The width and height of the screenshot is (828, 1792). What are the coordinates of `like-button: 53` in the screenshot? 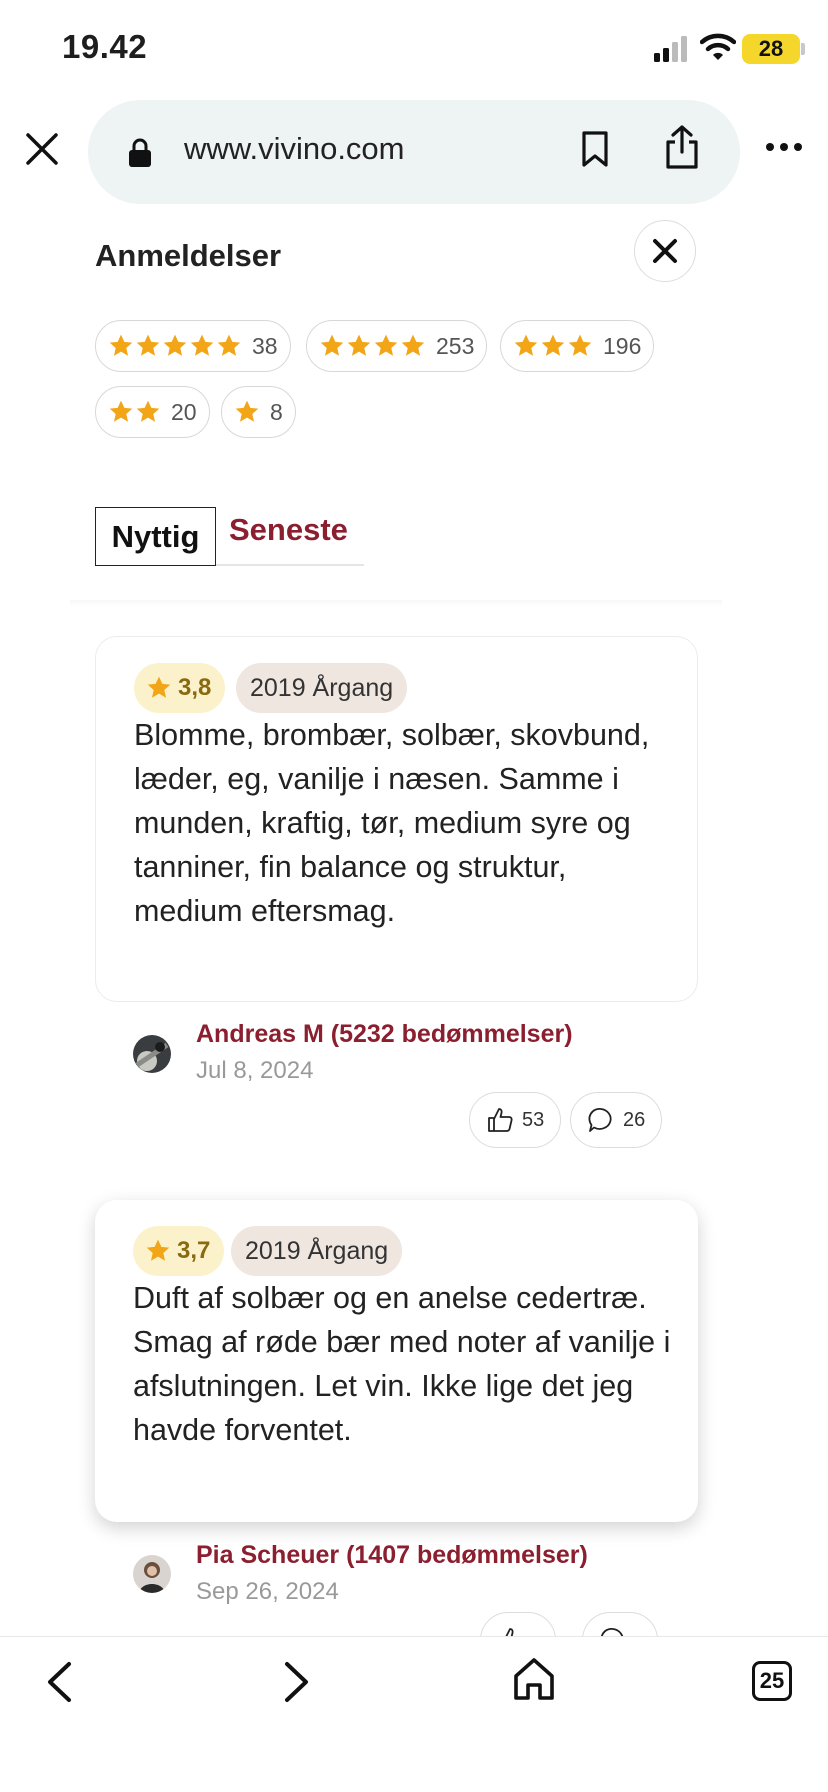 It's located at (515, 1120).